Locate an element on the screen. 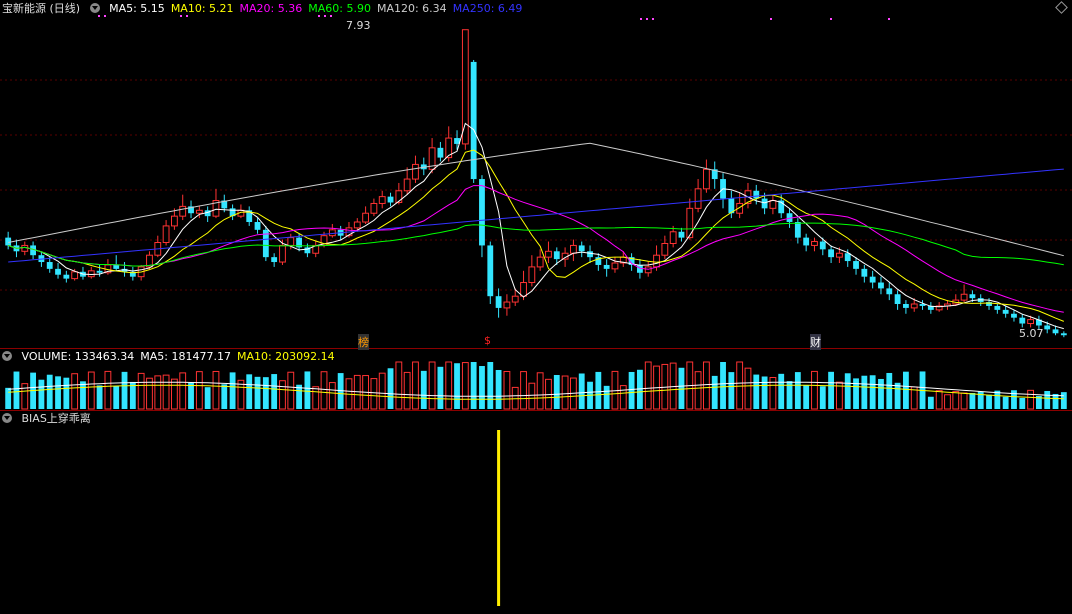 This screenshot has height=614, width=1072. event-marker: $ is located at coordinates (487, 340).